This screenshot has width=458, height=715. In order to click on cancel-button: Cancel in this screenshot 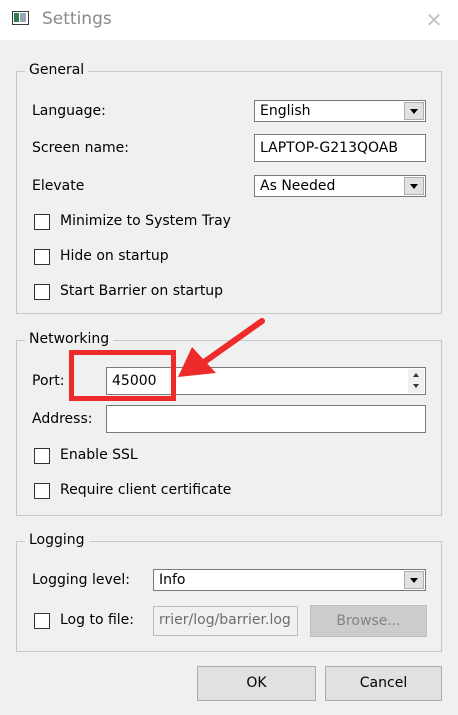, I will do `click(383, 683)`.